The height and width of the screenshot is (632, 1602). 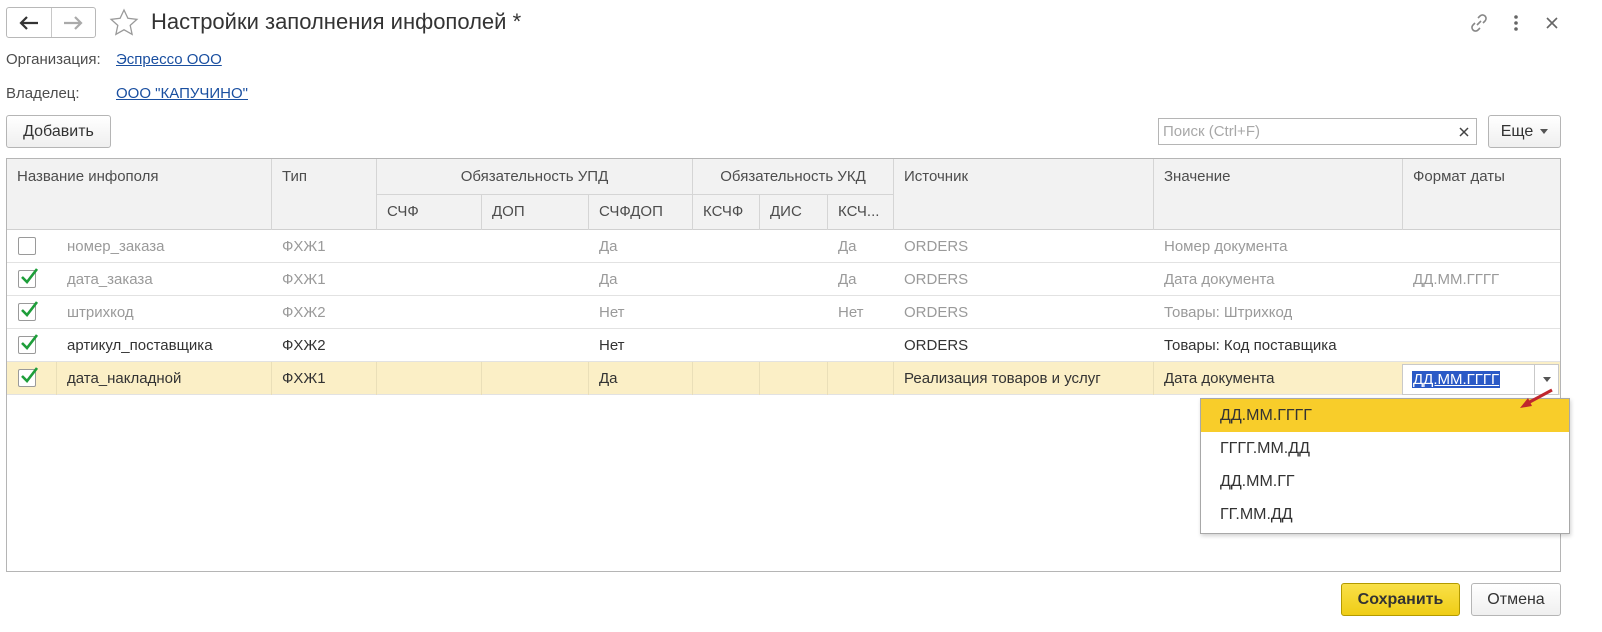 What do you see at coordinates (726, 211) in the screenshot?
I see `header-ksf: КСЧФ` at bounding box center [726, 211].